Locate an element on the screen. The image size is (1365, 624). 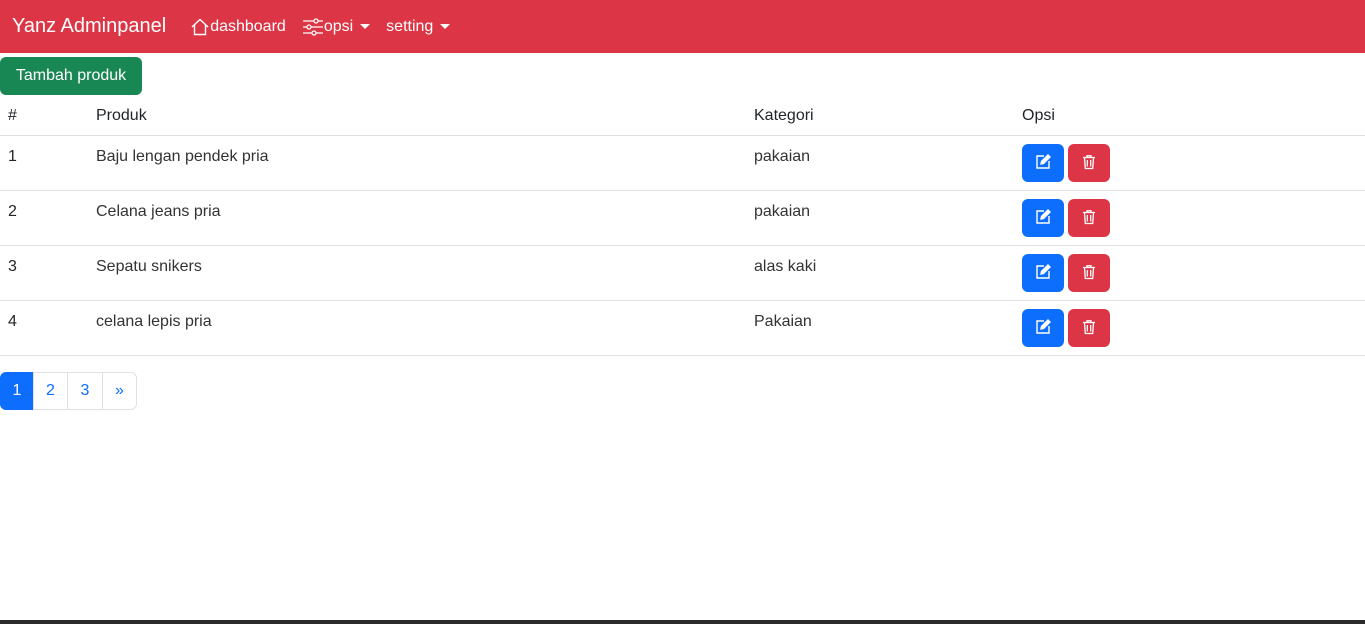
row-produk: Baju lengan pendek pria is located at coordinates (182, 156).